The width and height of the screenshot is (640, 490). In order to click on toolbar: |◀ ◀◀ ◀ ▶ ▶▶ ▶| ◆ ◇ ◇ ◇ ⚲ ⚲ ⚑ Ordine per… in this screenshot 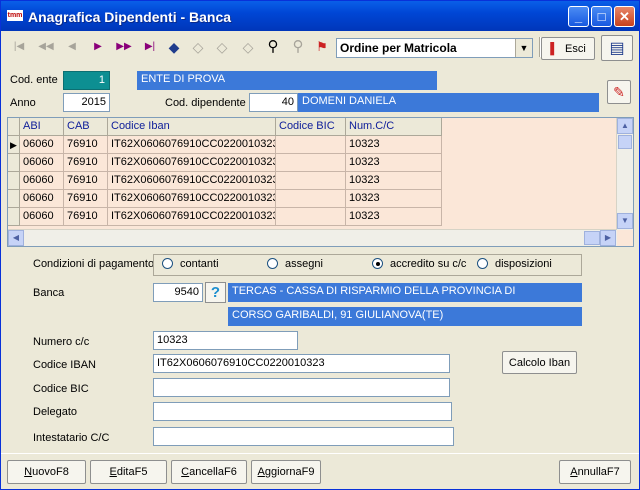, I will do `click(320, 48)`.